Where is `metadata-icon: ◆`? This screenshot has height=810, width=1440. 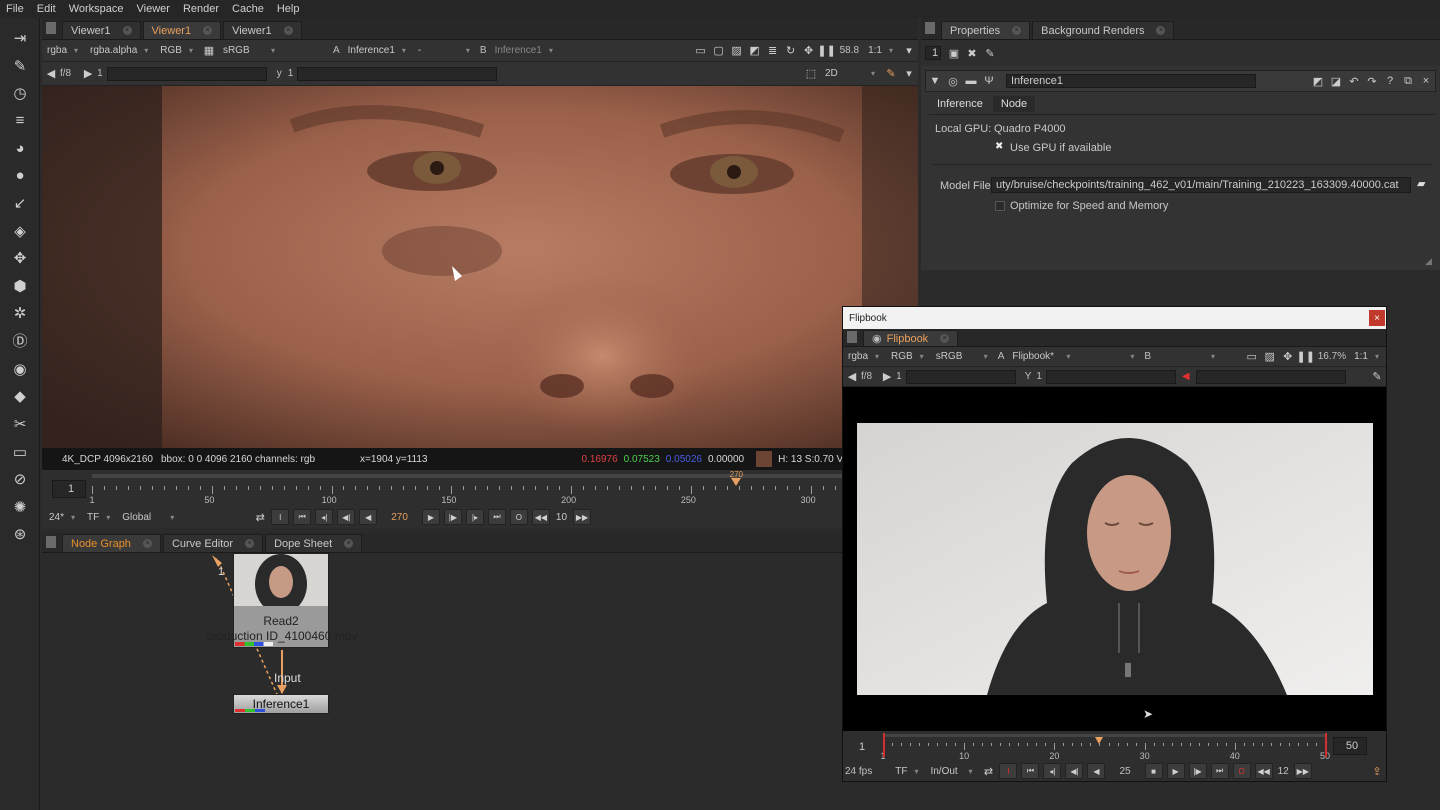
metadata-icon: ◆ is located at coordinates (20, 396).